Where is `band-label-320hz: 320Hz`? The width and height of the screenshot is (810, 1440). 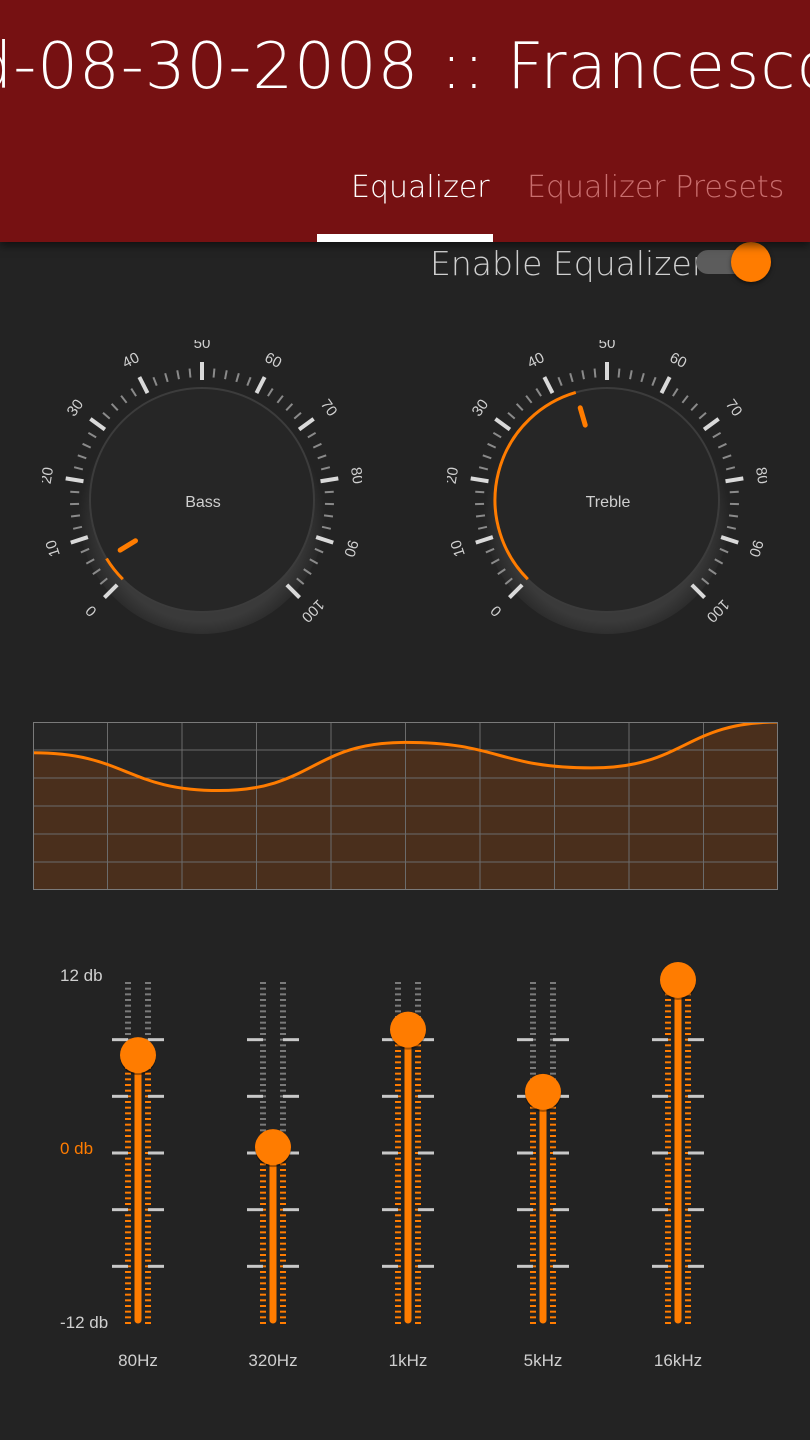 band-label-320hz: 320Hz is located at coordinates (273, 1360).